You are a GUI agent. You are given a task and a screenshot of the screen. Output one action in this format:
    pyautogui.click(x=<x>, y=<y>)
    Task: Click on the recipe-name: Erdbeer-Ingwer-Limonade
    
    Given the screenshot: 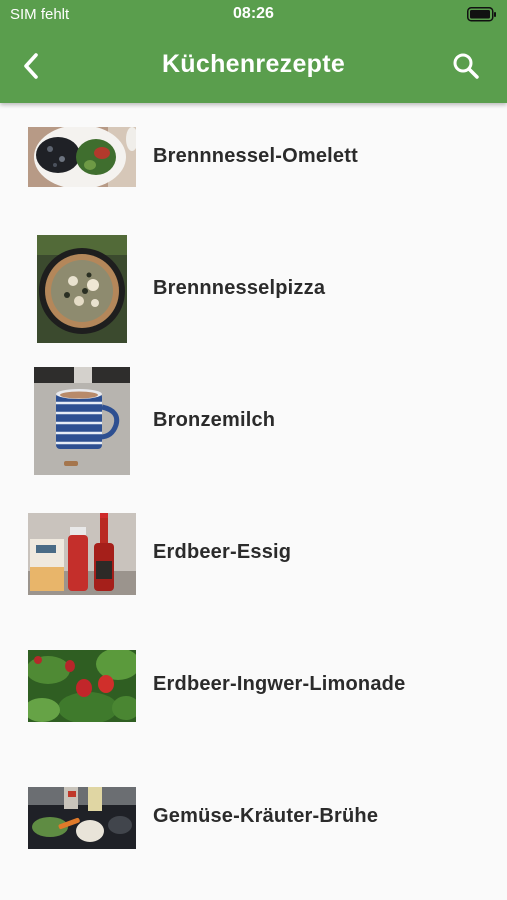 What is the action you would take?
    pyautogui.click(x=279, y=684)
    